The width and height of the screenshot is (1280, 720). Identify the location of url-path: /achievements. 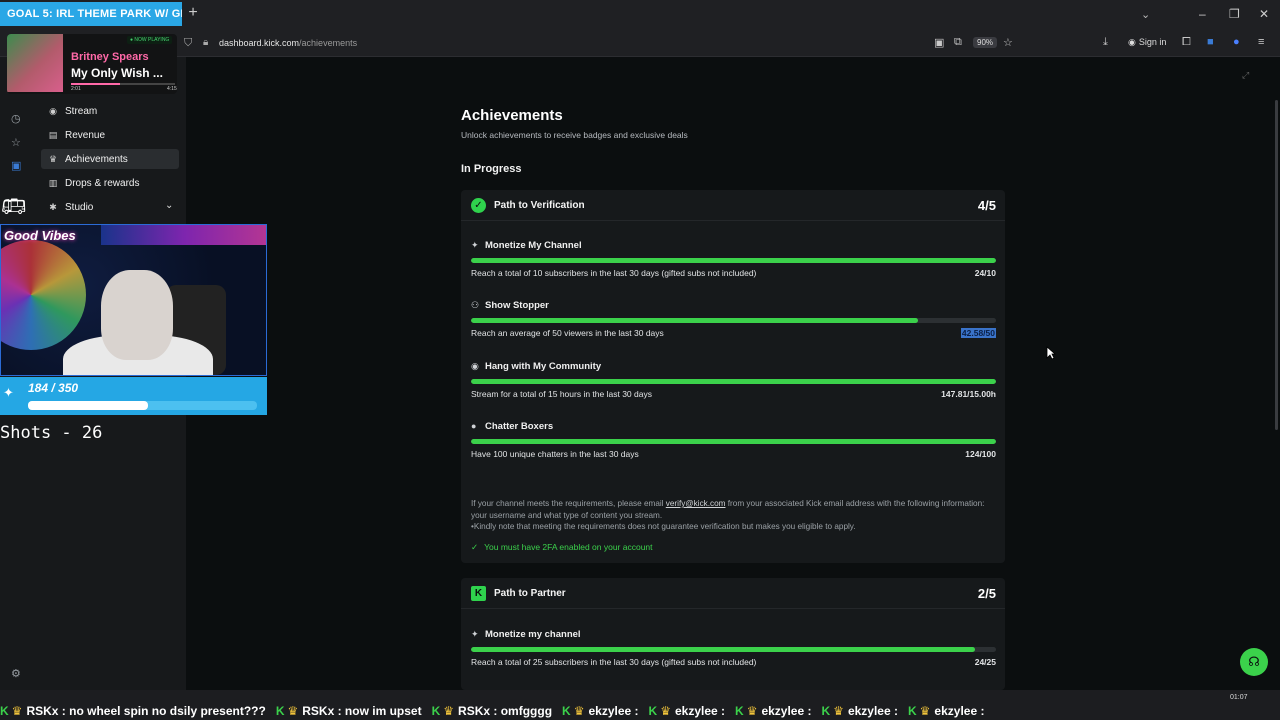
(328, 43).